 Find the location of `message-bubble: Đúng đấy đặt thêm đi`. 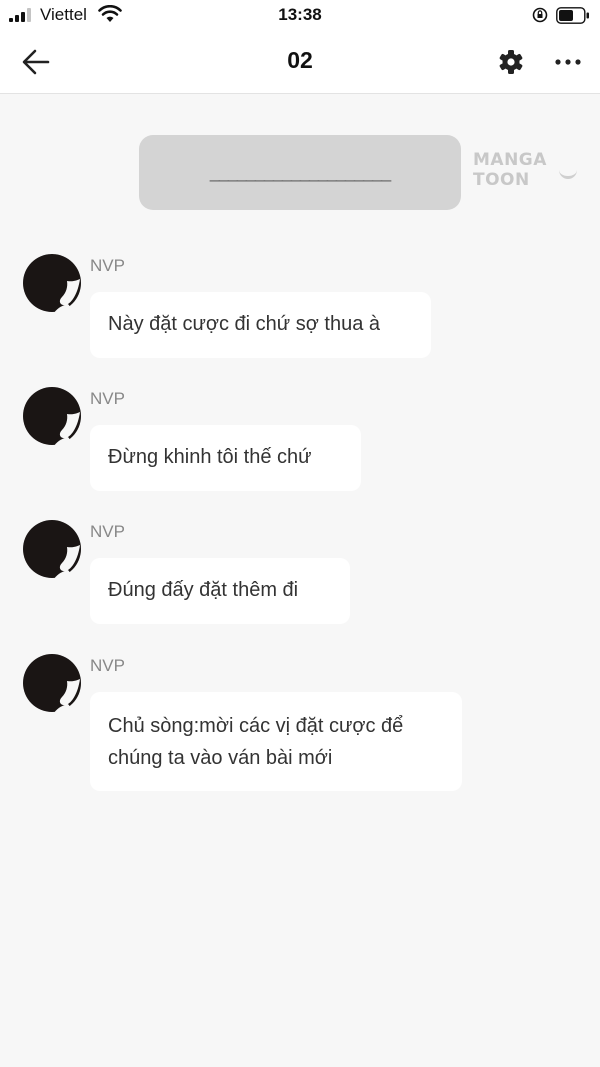

message-bubble: Đúng đấy đặt thêm đi is located at coordinates (220, 591).